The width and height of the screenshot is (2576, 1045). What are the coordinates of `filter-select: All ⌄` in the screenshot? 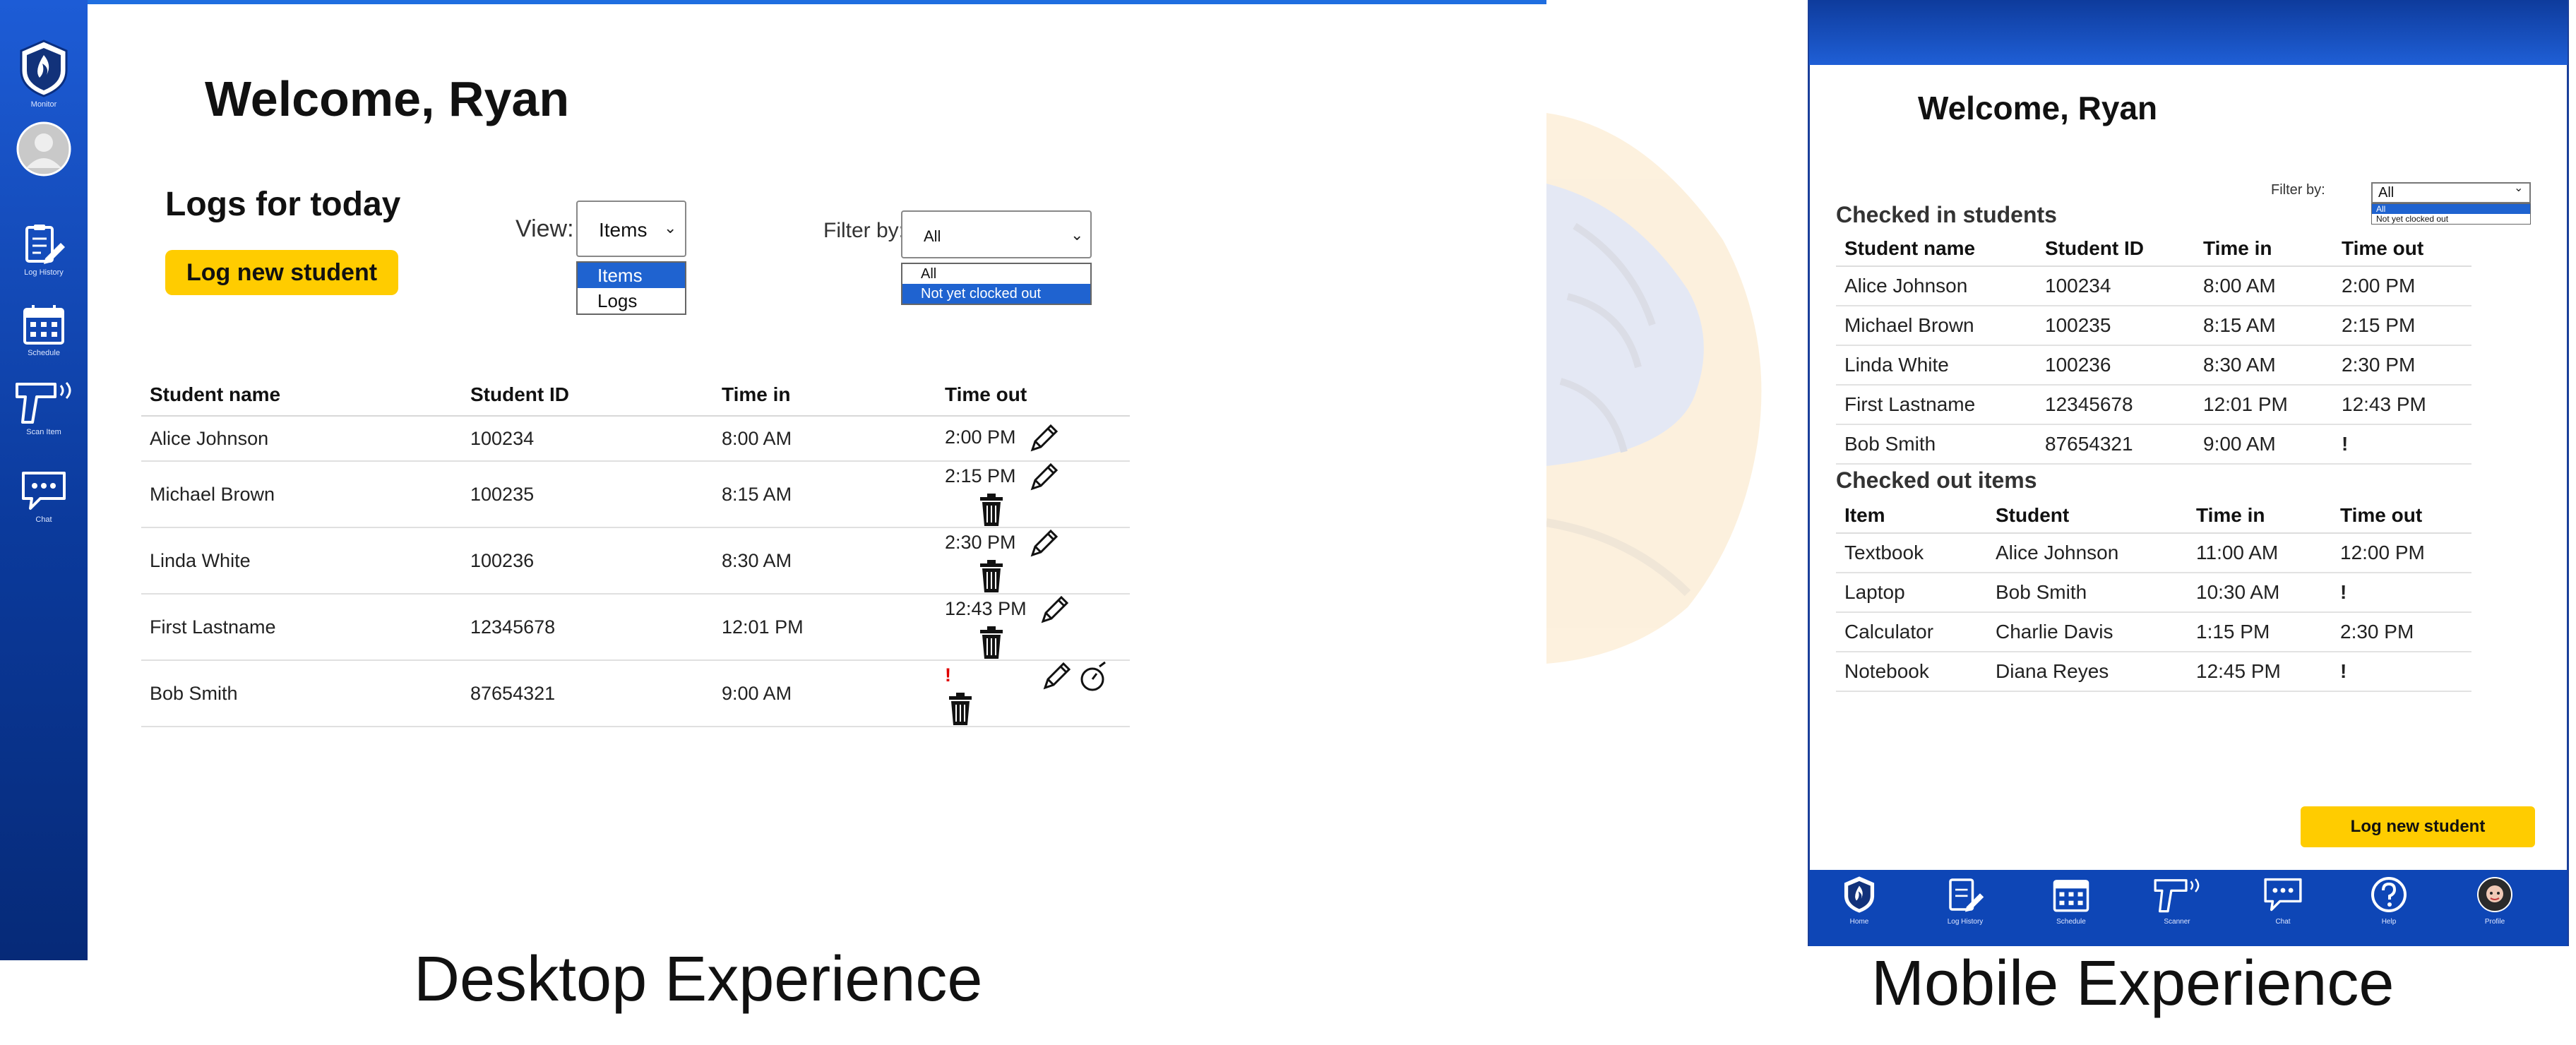 It's located at (996, 234).